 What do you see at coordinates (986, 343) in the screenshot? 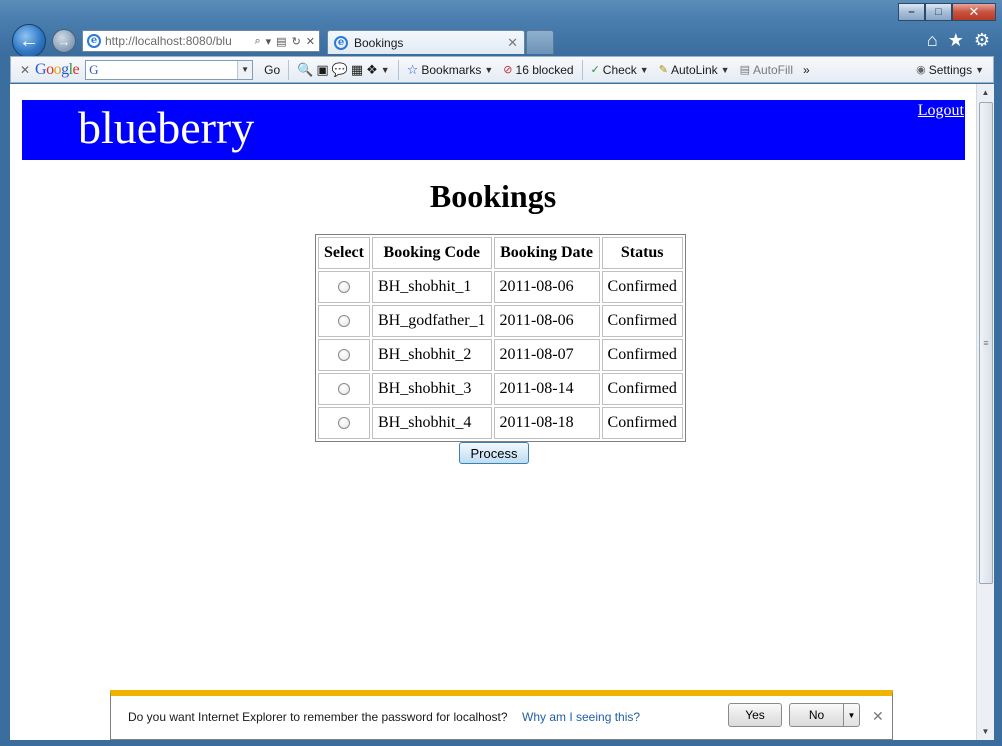
I see `scrollbar-thumb: ≡` at bounding box center [986, 343].